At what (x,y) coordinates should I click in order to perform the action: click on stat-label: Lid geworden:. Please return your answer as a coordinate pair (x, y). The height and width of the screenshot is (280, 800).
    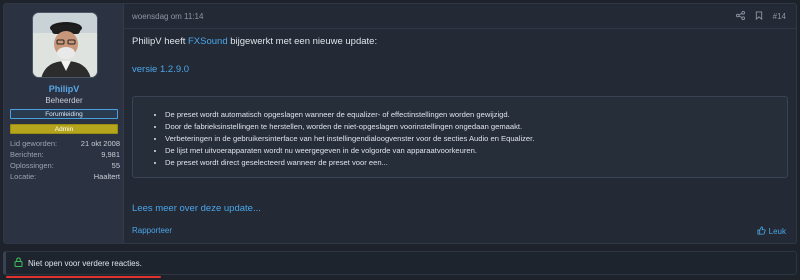
    Looking at the image, I should click on (34, 143).